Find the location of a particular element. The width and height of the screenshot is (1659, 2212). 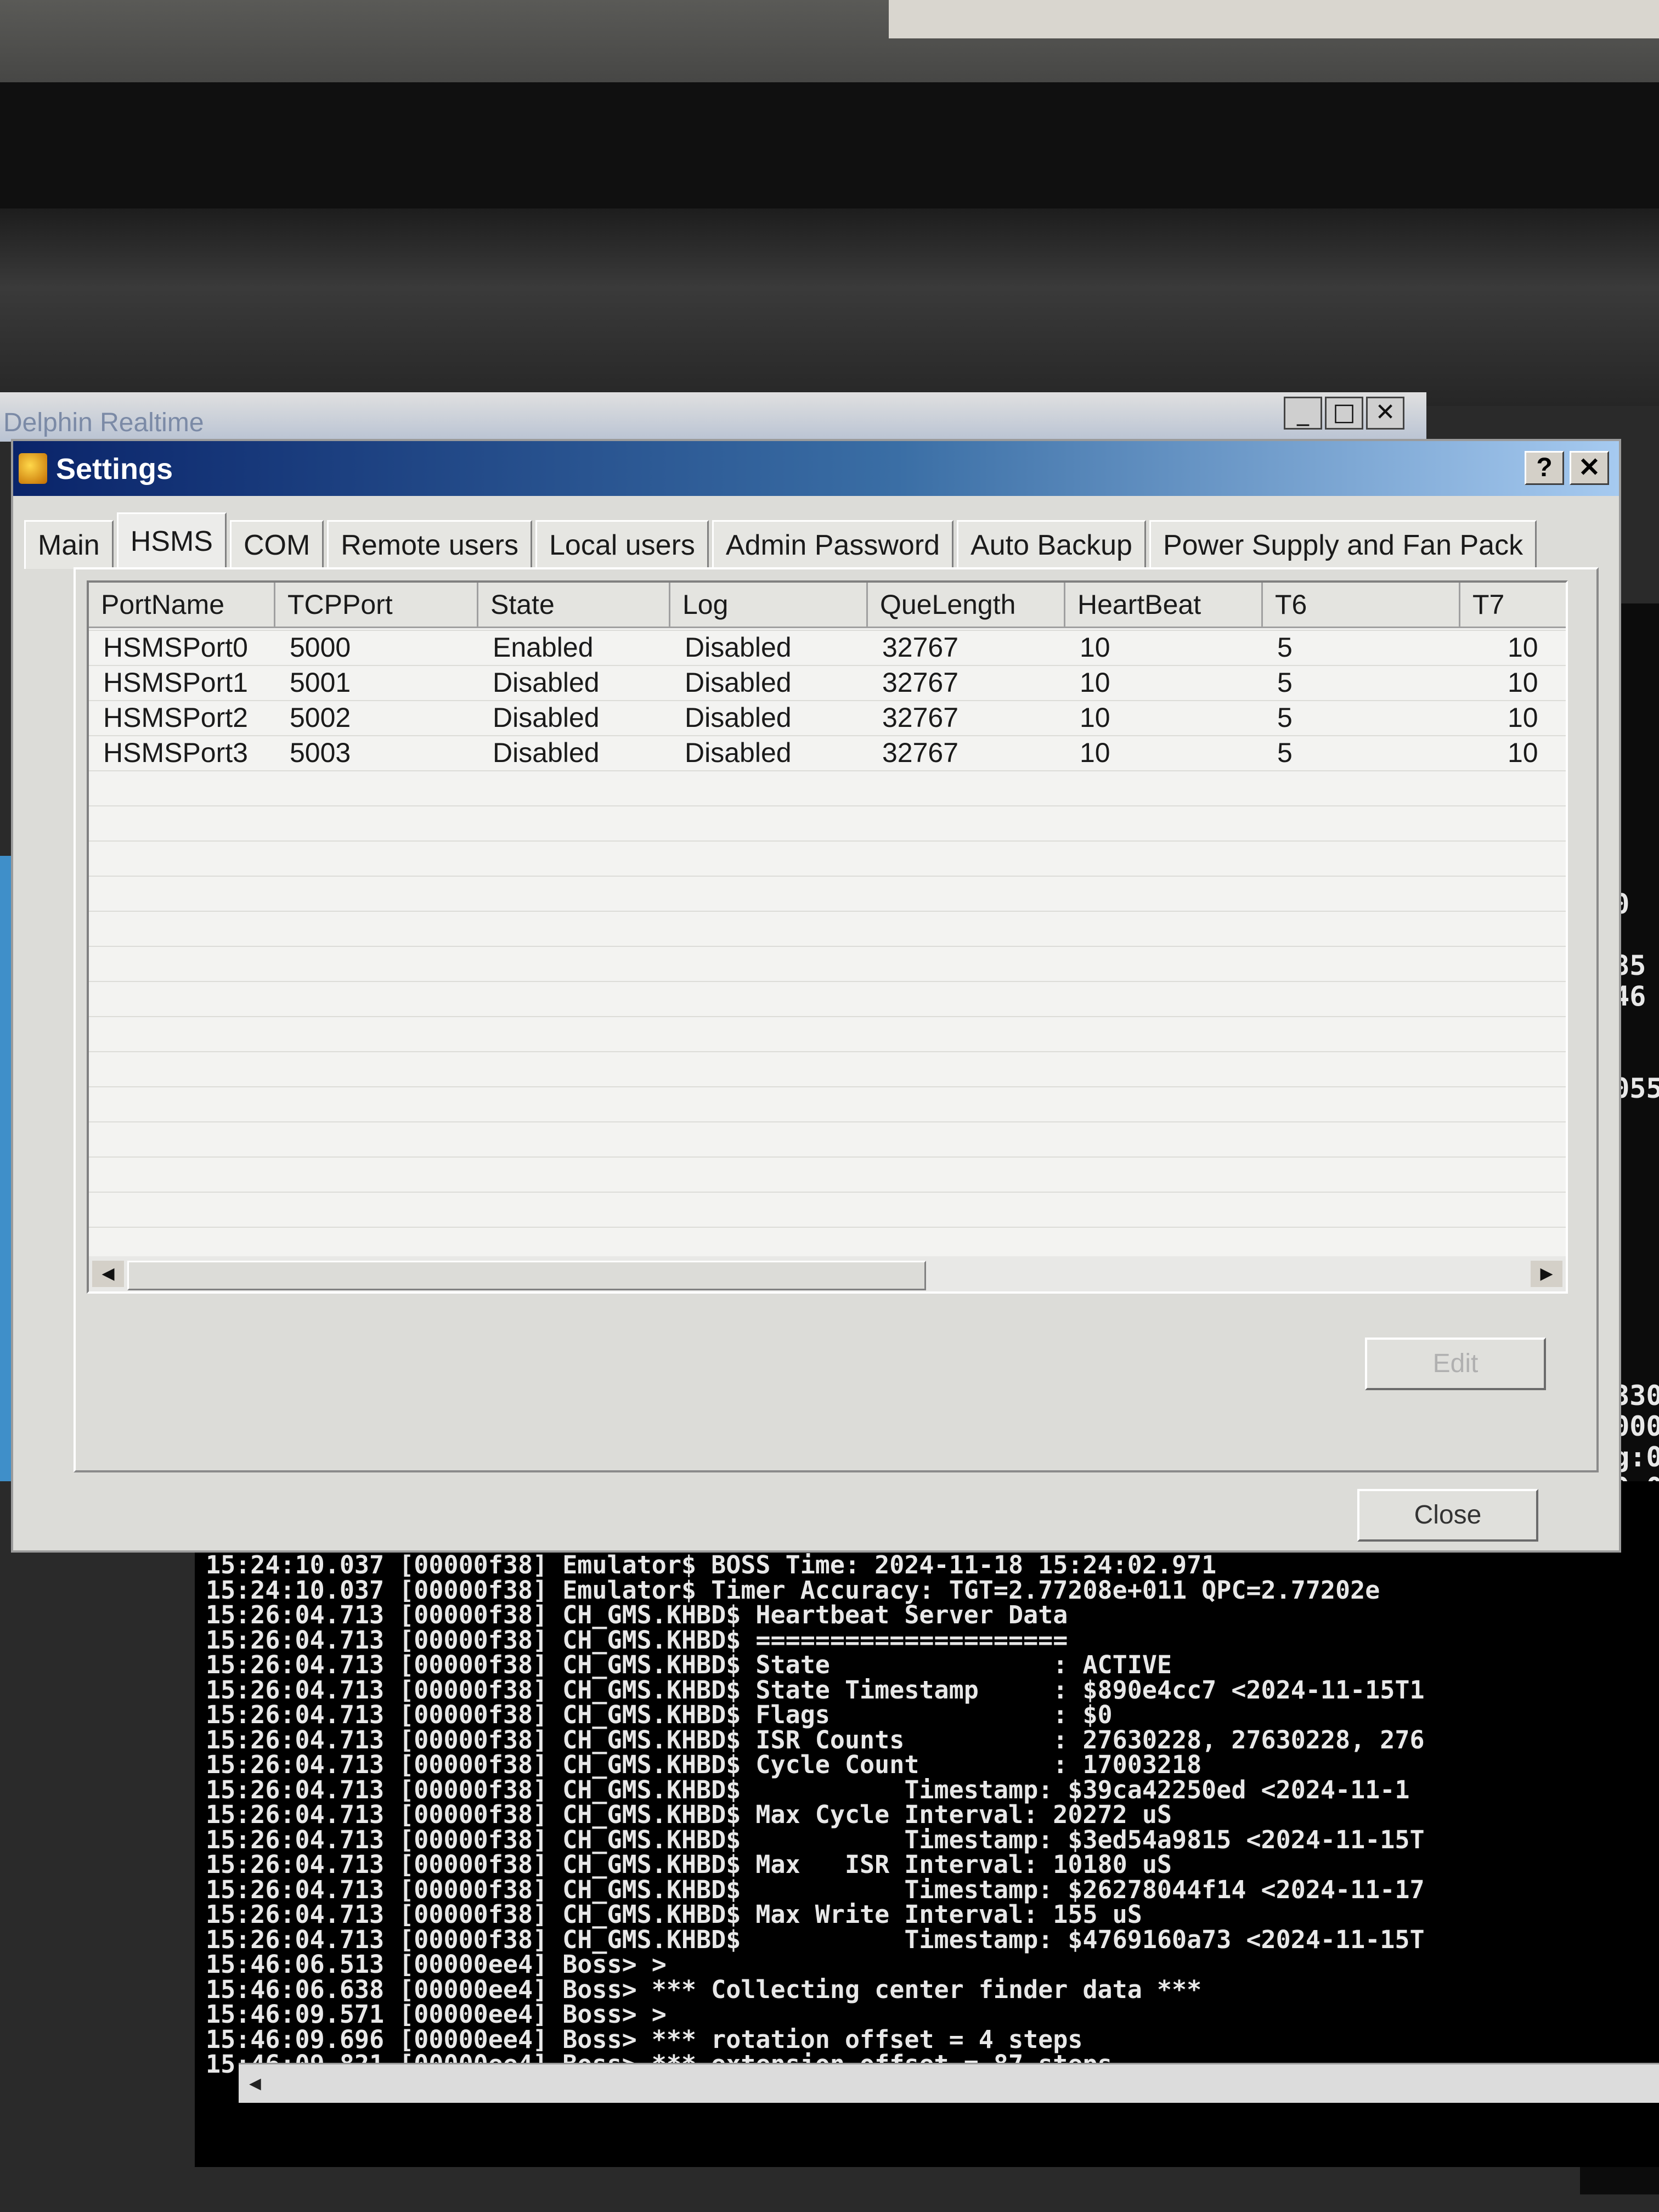

monitor-reflection is located at coordinates (830, 307).